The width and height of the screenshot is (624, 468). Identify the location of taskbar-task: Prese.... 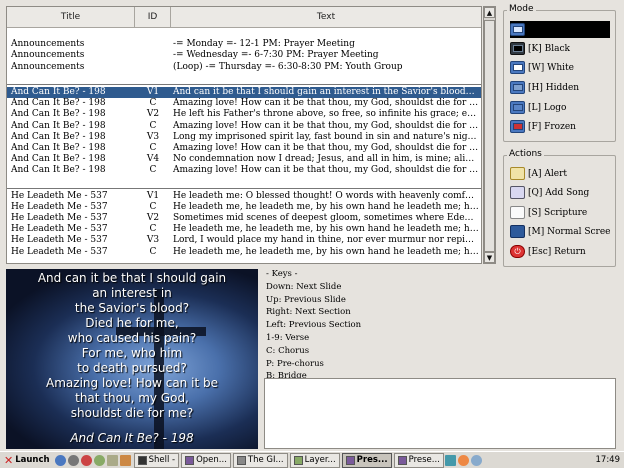
(418, 460).